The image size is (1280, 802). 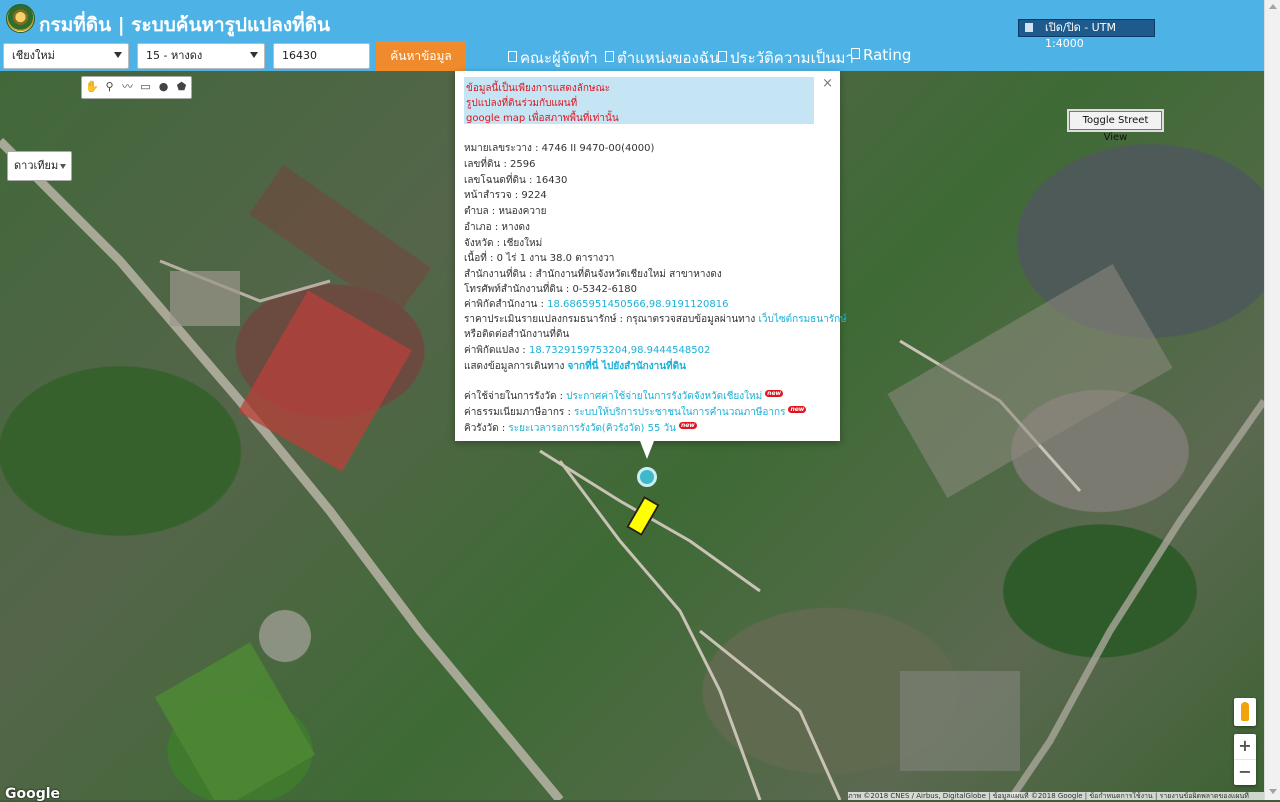 What do you see at coordinates (163, 86) in the screenshot?
I see `circle-icon: ●` at bounding box center [163, 86].